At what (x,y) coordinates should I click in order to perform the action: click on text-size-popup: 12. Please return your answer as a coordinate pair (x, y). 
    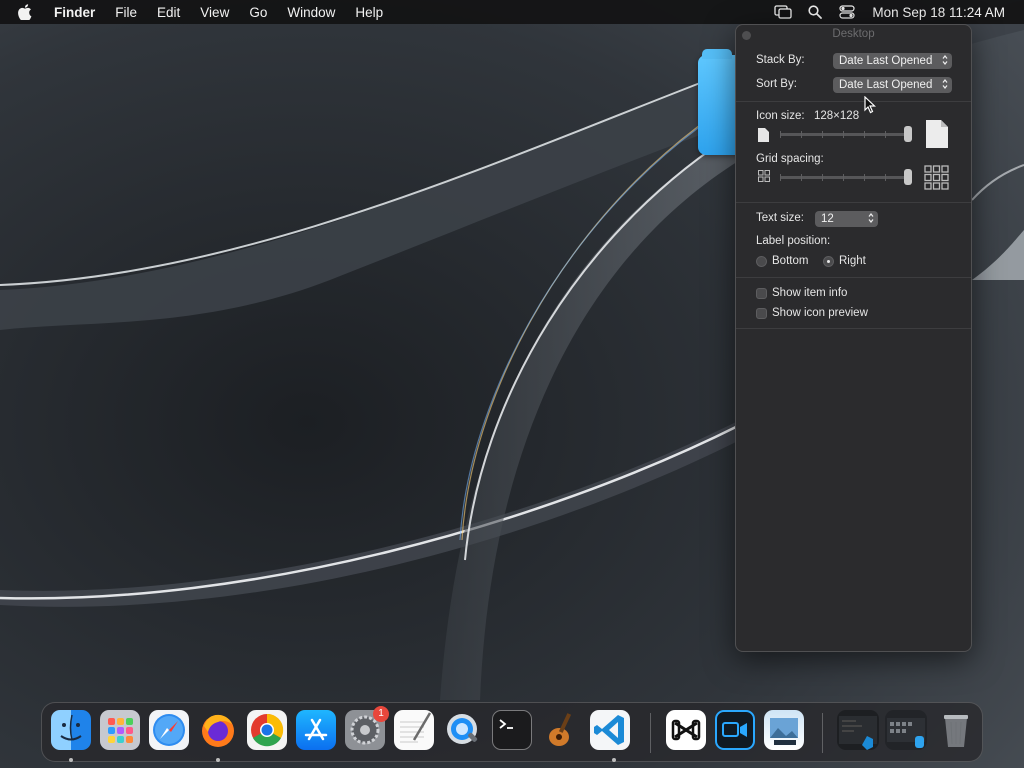
    Looking at the image, I should click on (846, 219).